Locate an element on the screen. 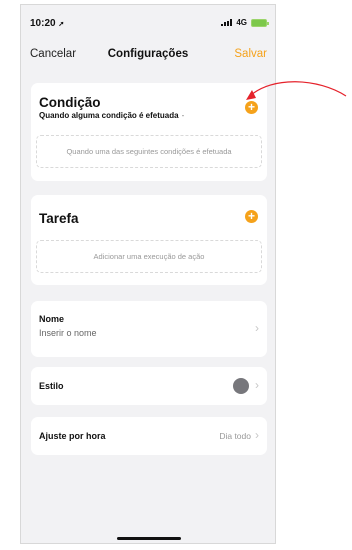 Image resolution: width=352 pixels, height=550 pixels. signal-bars-icon is located at coordinates (227, 22).